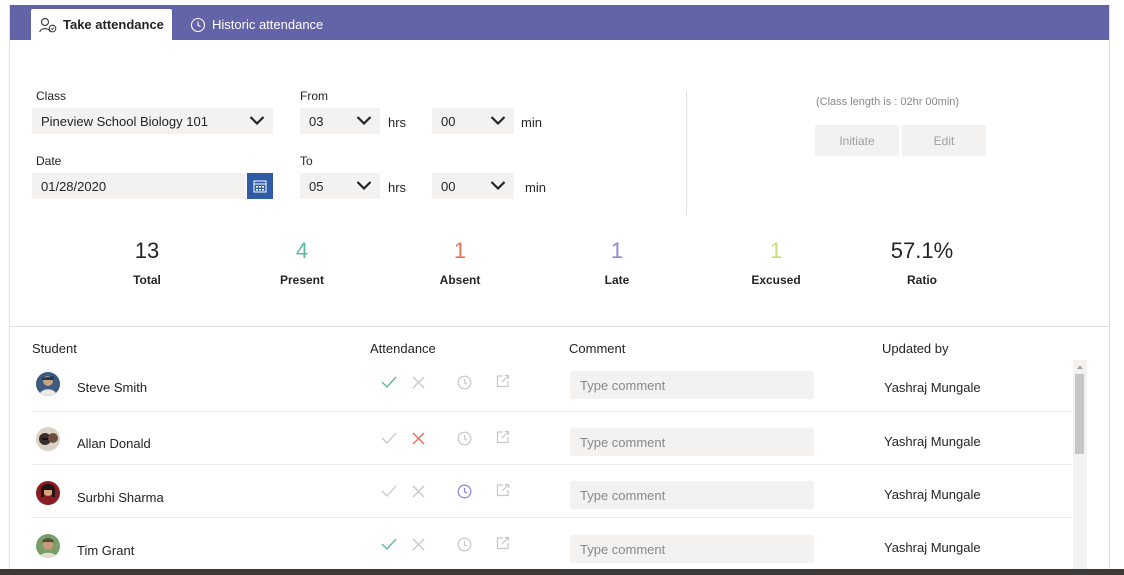  Describe the element at coordinates (1079, 414) in the screenshot. I see `scrollbar-thumb` at that location.